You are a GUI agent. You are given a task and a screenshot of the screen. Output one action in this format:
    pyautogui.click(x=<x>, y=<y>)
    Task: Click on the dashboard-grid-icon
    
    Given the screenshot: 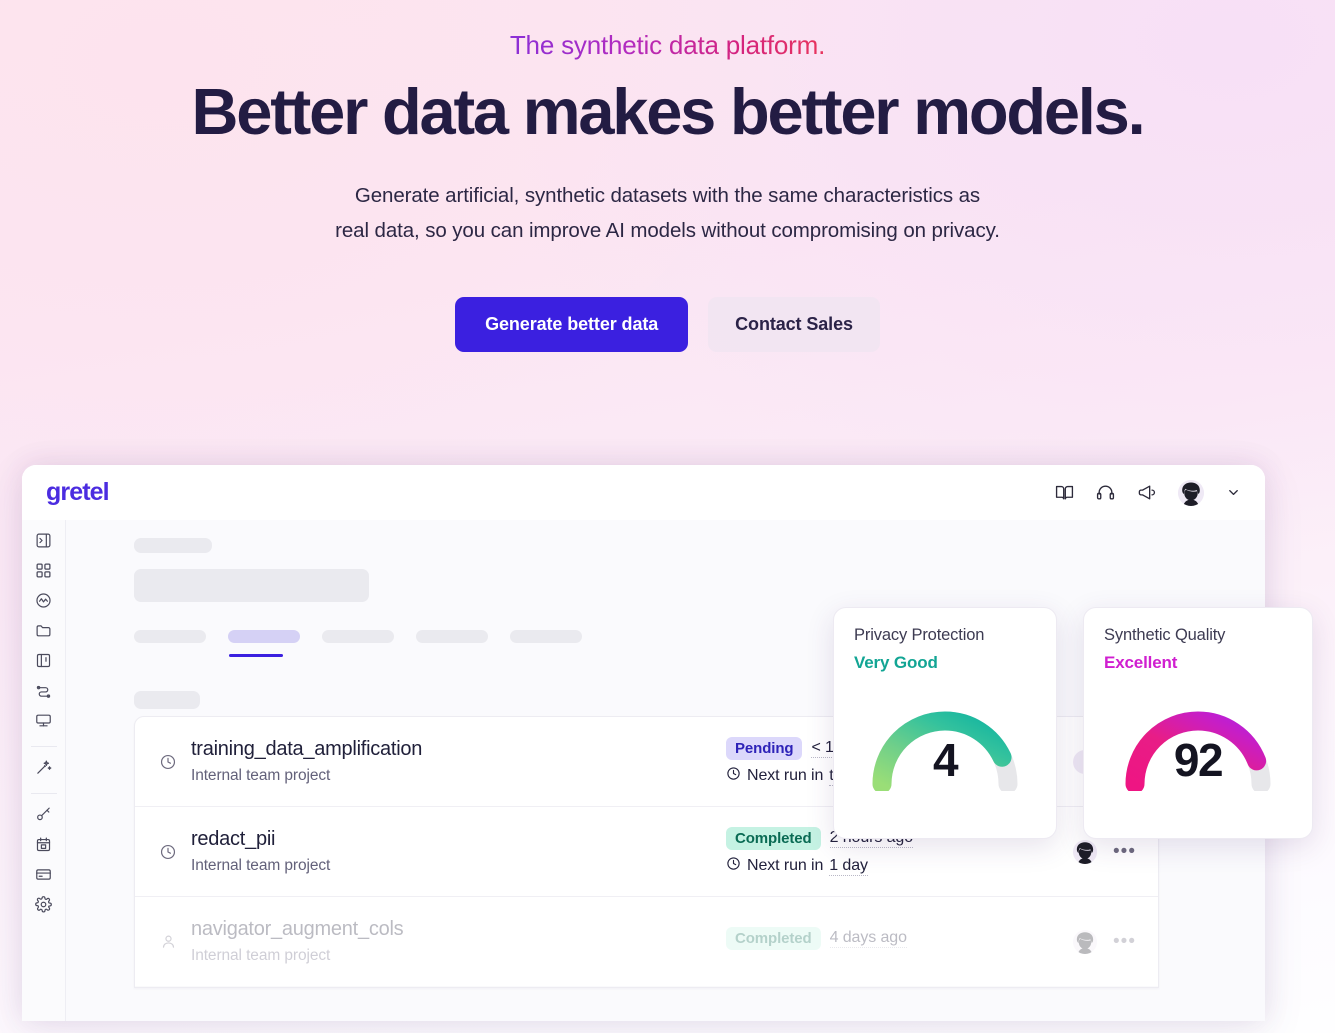 What is the action you would take?
    pyautogui.click(x=43, y=573)
    